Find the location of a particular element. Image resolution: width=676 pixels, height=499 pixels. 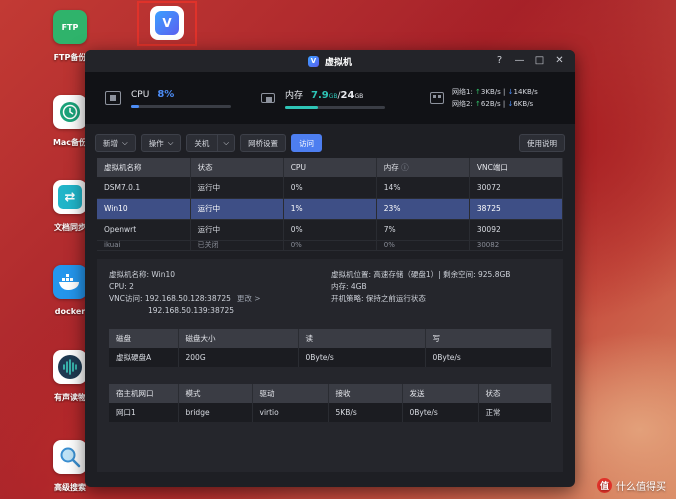

desktop-icon-vm: V is located at coordinates (167, 23).